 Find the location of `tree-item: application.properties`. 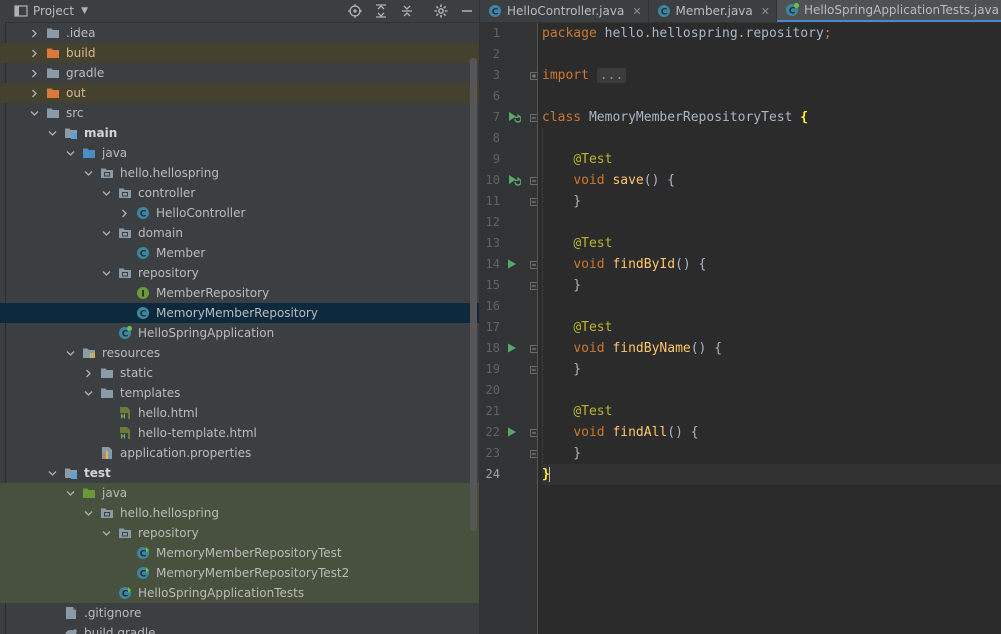

tree-item: application.properties is located at coordinates (239, 453).